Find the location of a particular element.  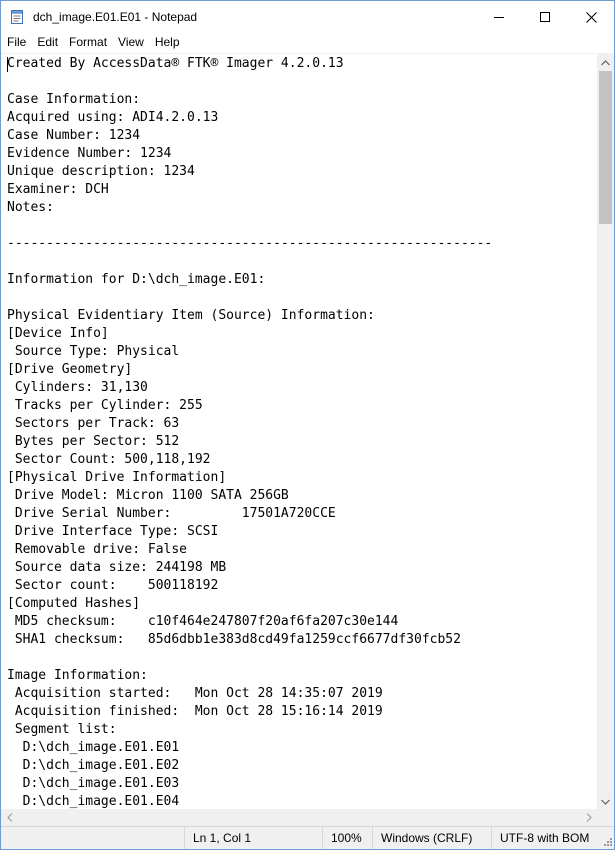

menu-help: Help is located at coordinates (167, 43).